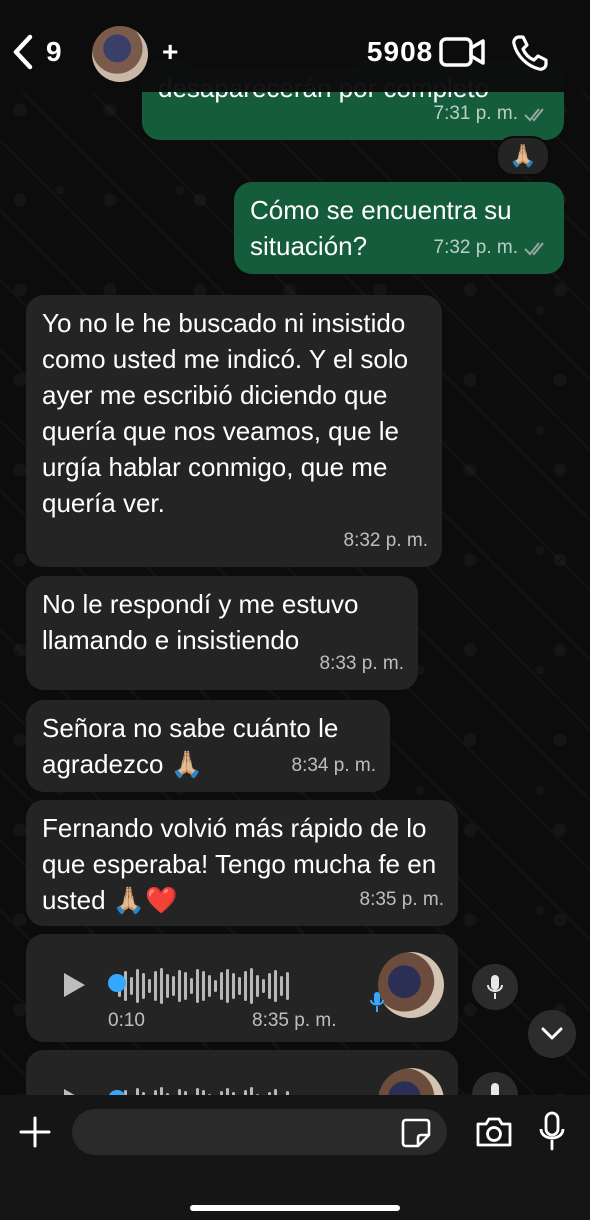 The image size is (590, 1220). Describe the element at coordinates (120, 54) in the screenshot. I see `contact-avatar` at that location.